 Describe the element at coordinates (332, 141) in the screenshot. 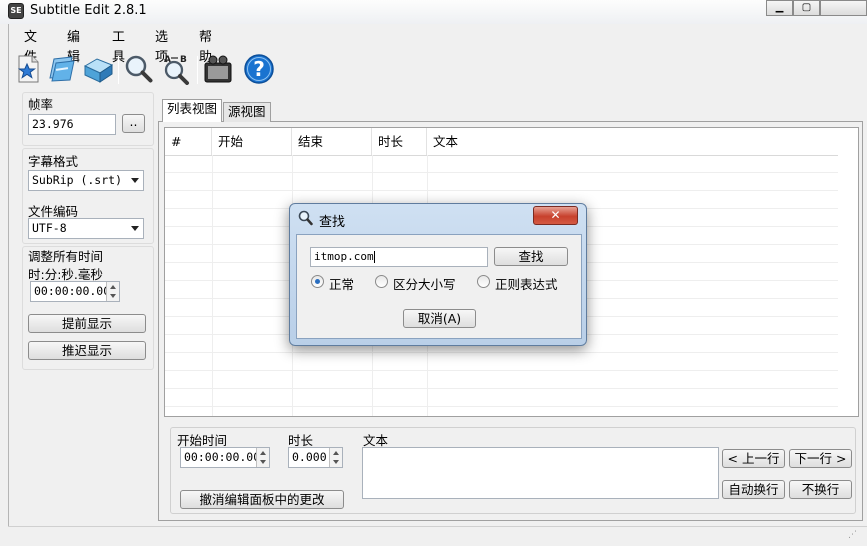

I see `column-end: 结束` at that location.